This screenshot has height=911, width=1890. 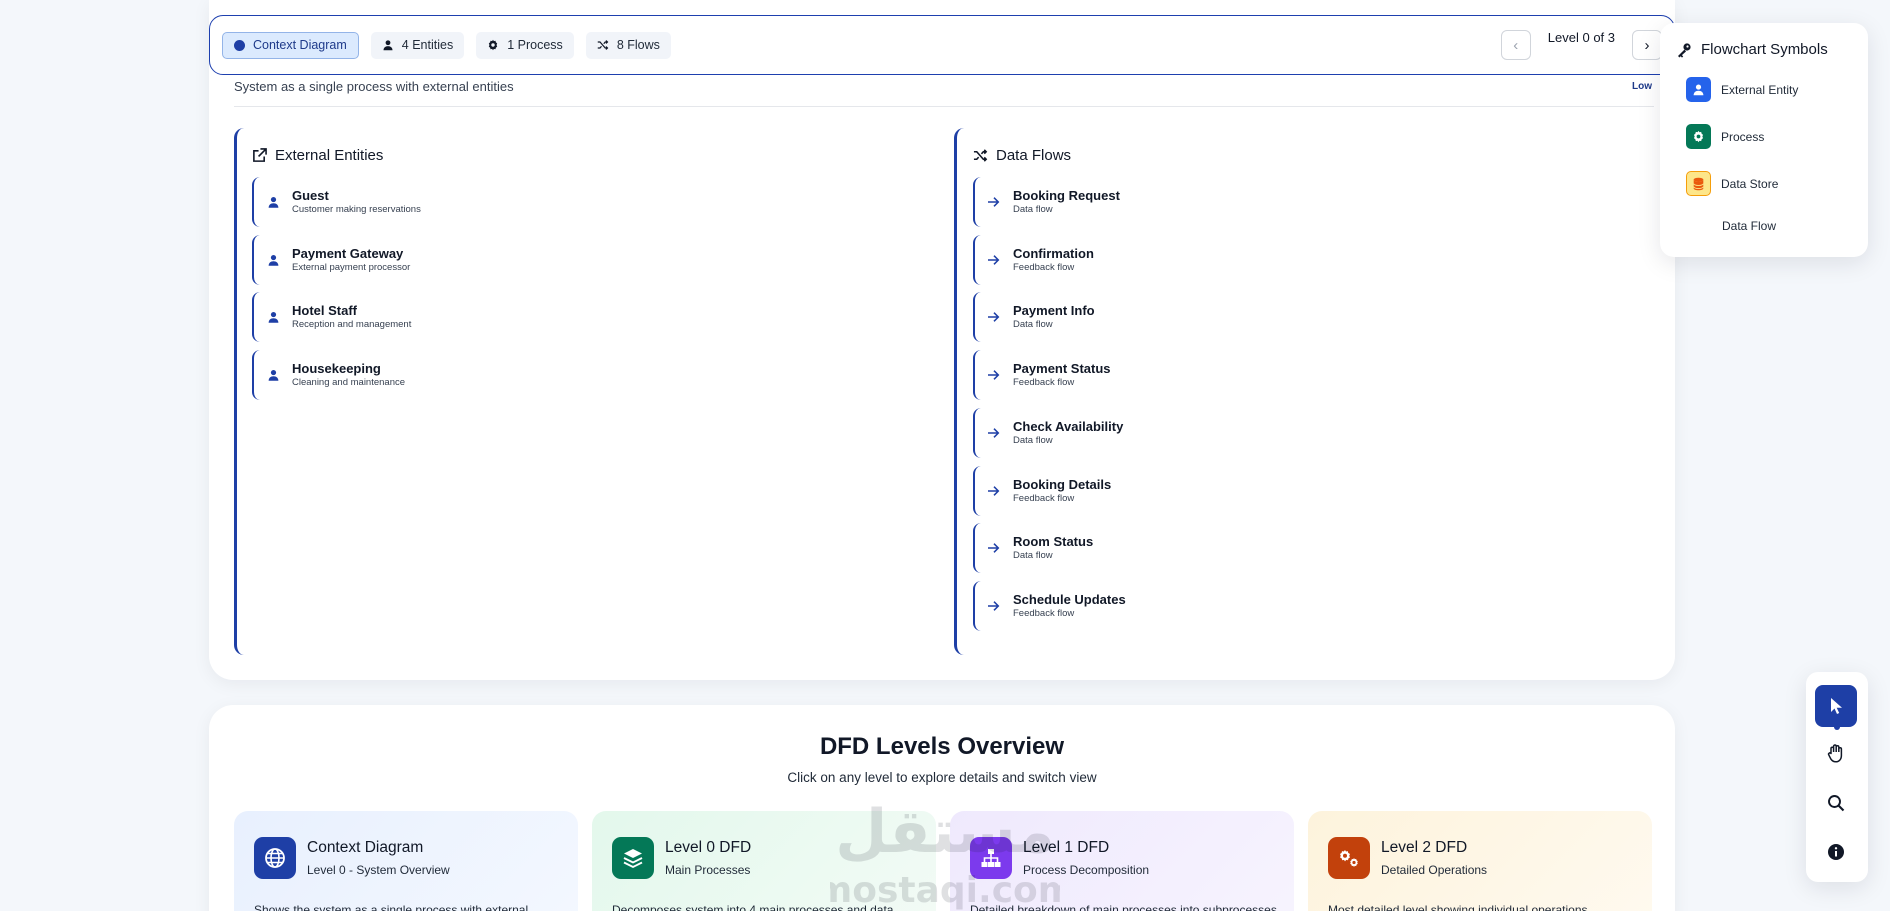 I want to click on chevron-right-icon: ›, so click(x=1647, y=45).